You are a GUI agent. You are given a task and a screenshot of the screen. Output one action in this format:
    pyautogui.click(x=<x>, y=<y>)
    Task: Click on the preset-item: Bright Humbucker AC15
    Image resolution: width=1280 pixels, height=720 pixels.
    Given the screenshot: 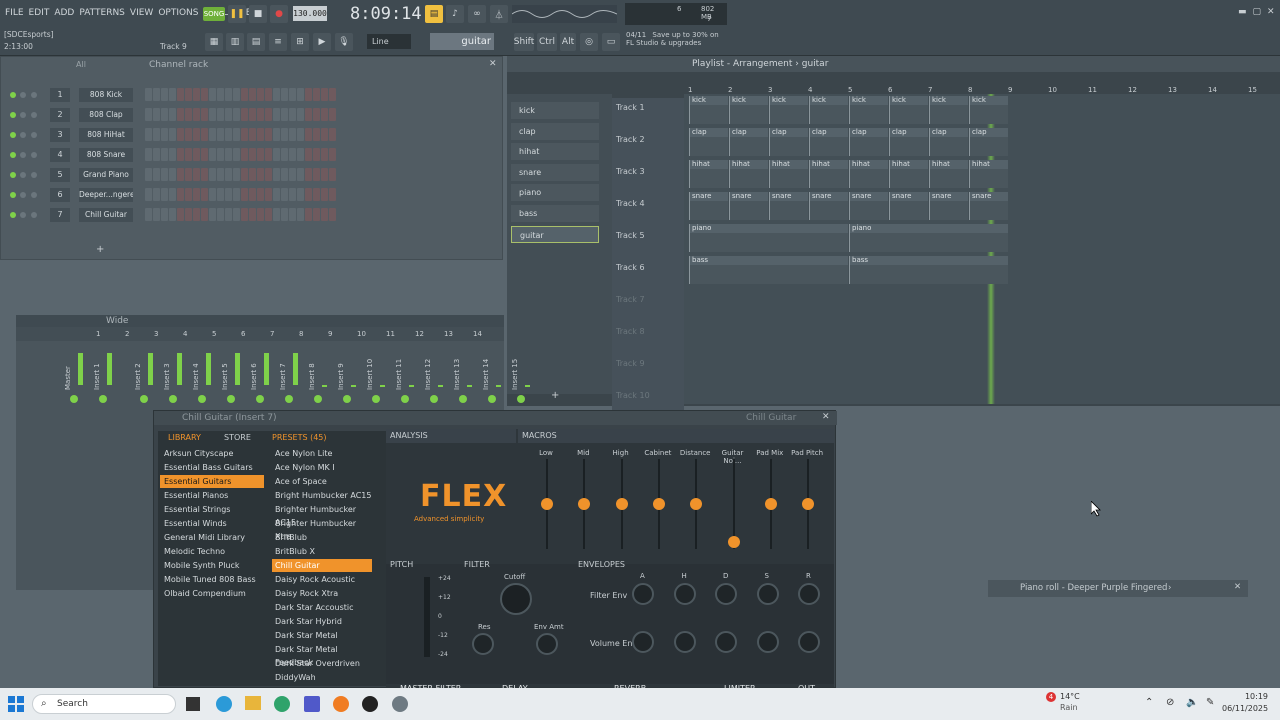 What is the action you would take?
    pyautogui.click(x=322, y=495)
    